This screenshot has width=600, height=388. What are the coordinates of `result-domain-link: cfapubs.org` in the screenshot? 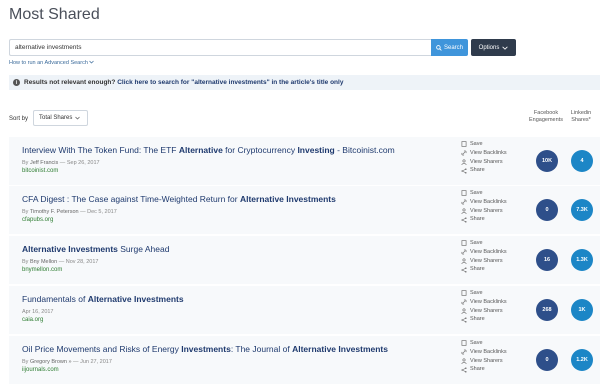 It's located at (37, 220).